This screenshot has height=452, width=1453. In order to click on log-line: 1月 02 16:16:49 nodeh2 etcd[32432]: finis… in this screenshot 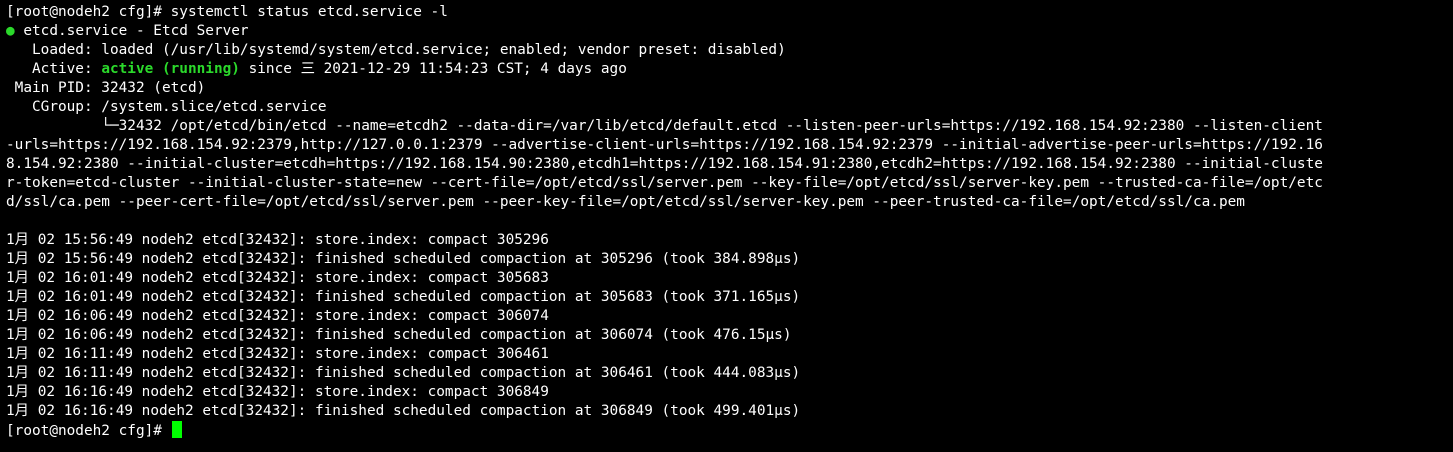, I will do `click(403, 411)`.